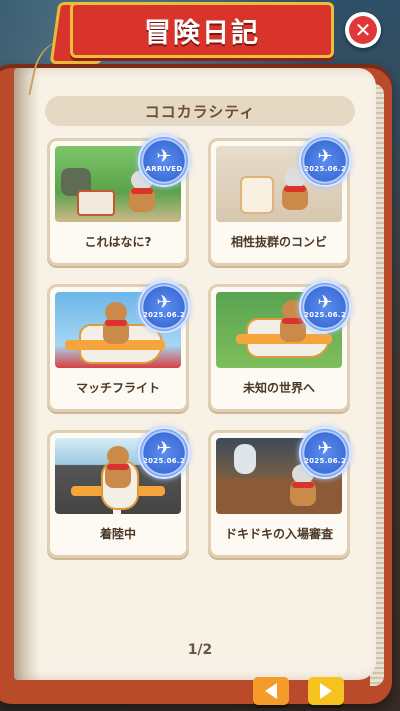 The image size is (400, 711). What do you see at coordinates (117, 534) in the screenshot?
I see `entry-label: 着陸中` at bounding box center [117, 534].